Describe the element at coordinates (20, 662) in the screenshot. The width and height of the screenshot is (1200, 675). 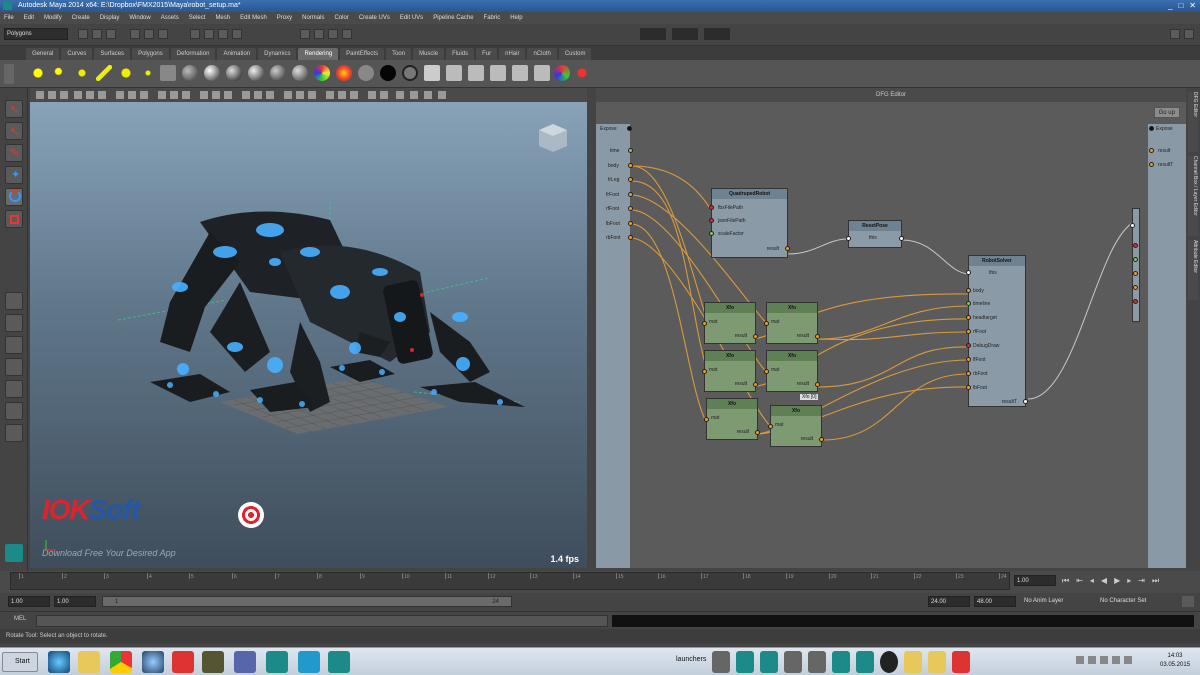
I see `start-button: Start` at that location.